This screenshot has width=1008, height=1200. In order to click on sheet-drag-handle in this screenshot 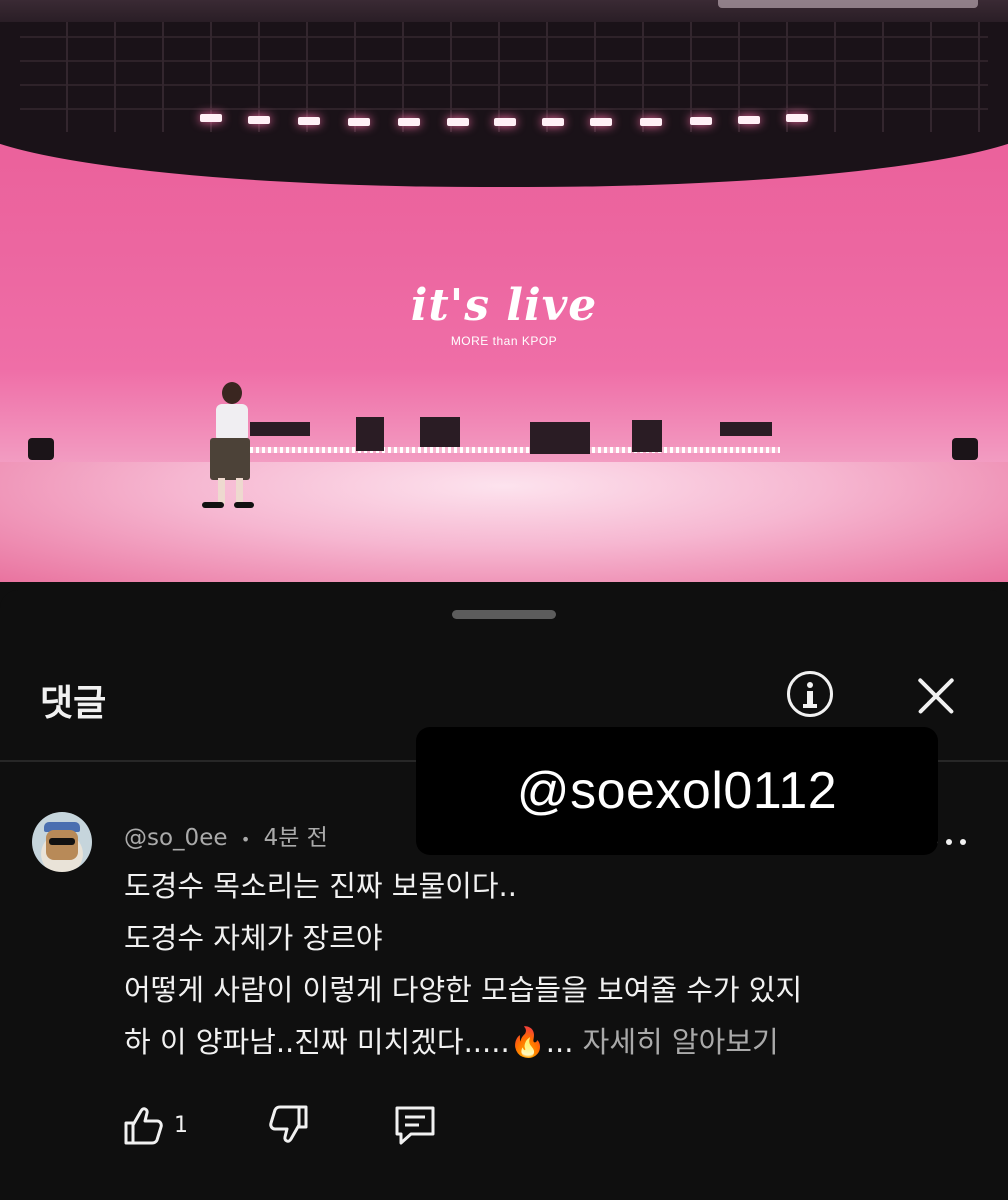, I will do `click(504, 614)`.